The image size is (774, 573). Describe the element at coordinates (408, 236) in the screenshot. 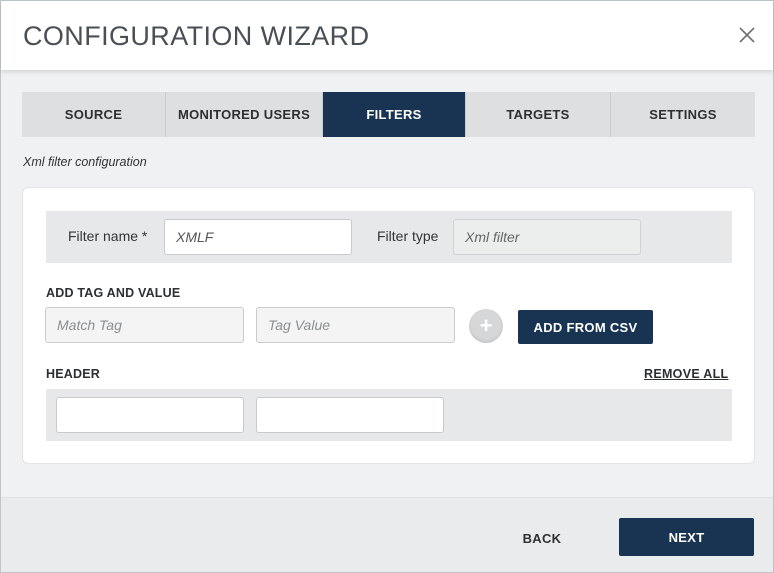

I see `filter-type-label: Filter type` at that location.